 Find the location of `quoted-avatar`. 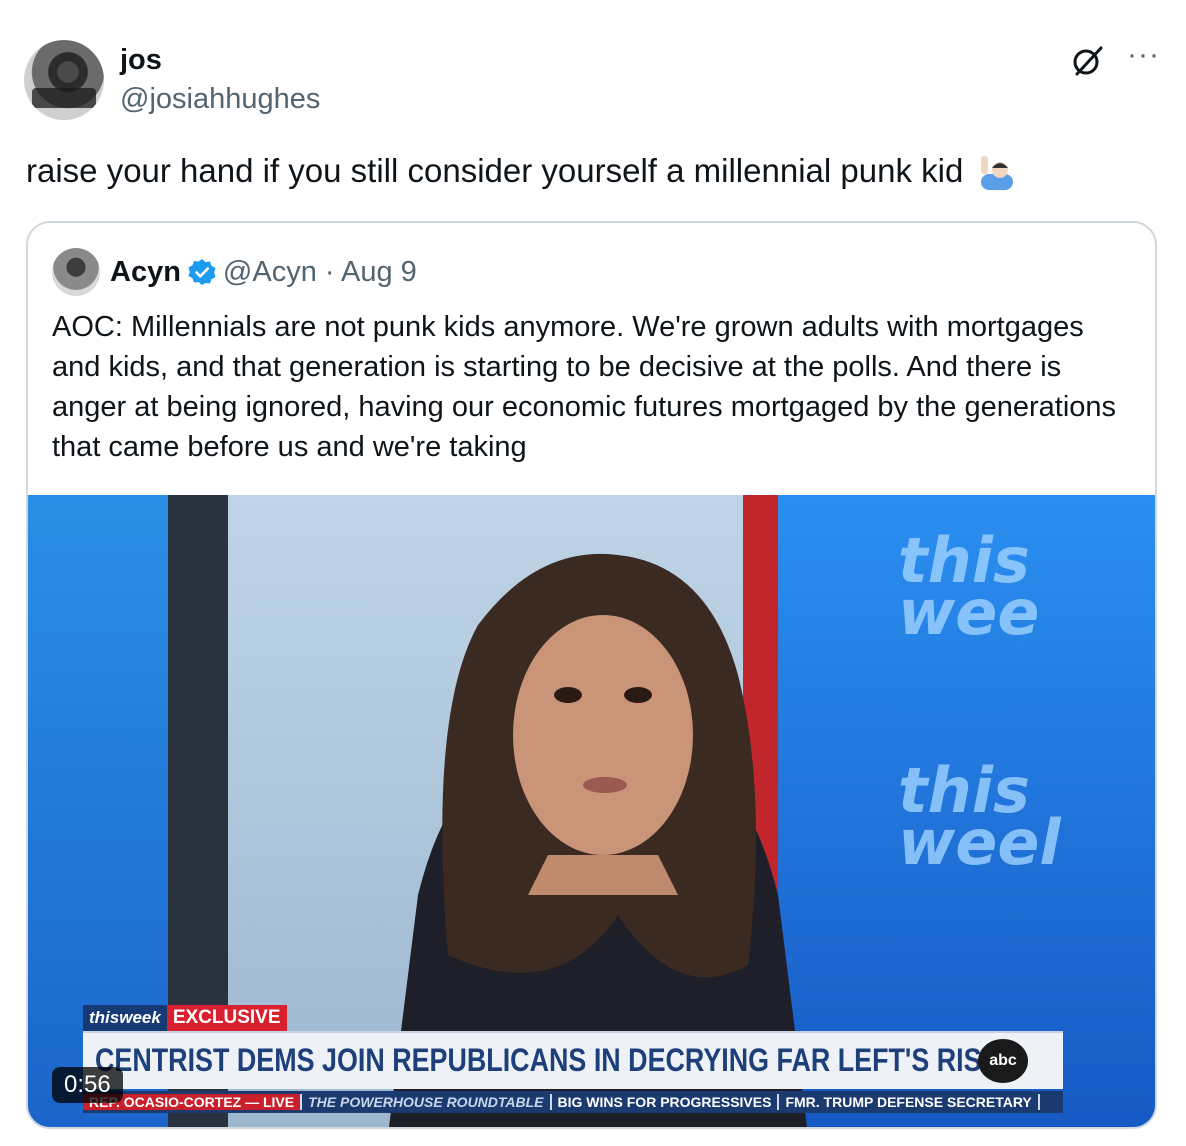

quoted-avatar is located at coordinates (76, 272).